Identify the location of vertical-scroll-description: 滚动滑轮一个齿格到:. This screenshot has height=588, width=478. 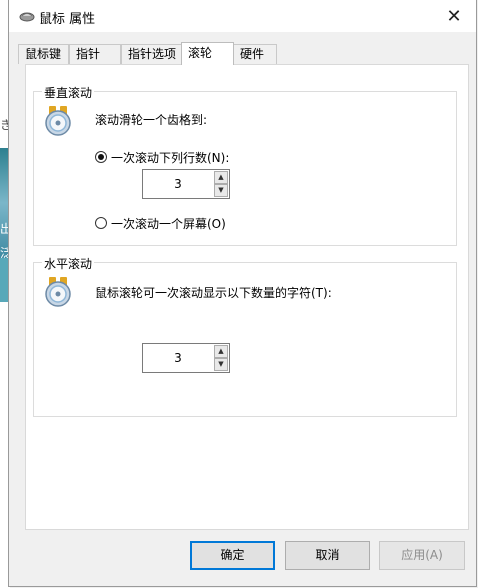
(151, 120).